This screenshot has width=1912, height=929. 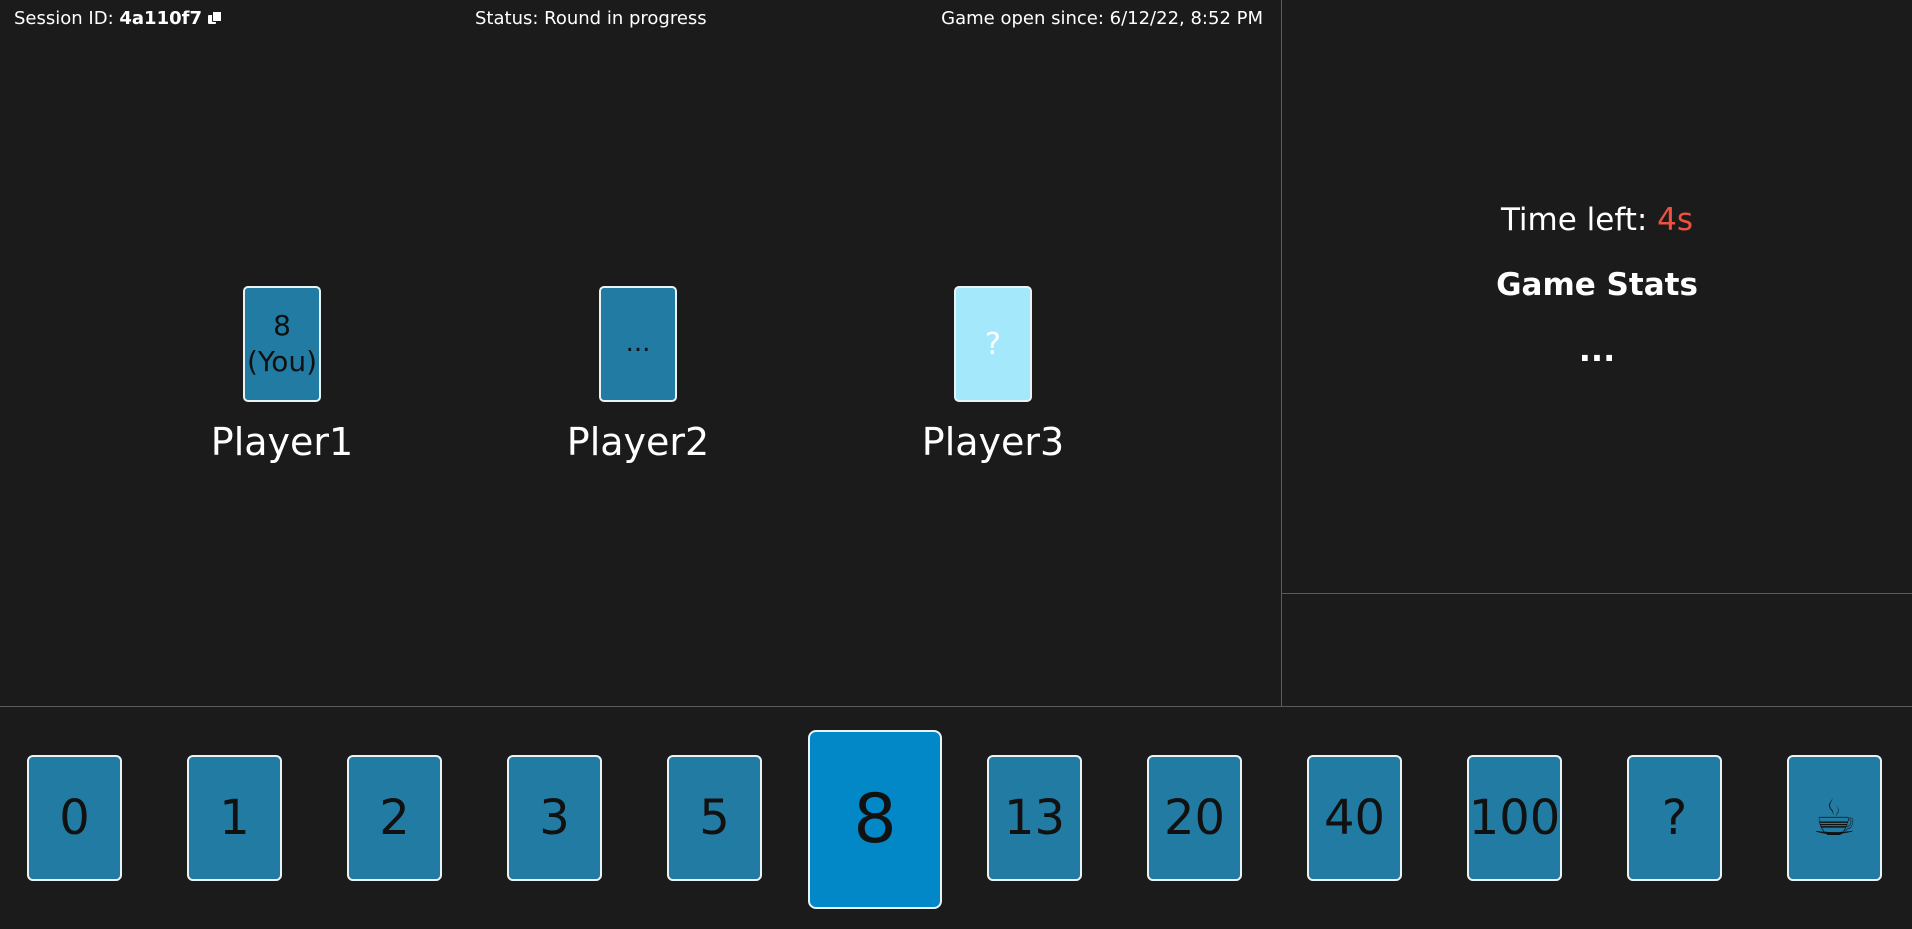 I want to click on player-card-value: 8, so click(x=282, y=325).